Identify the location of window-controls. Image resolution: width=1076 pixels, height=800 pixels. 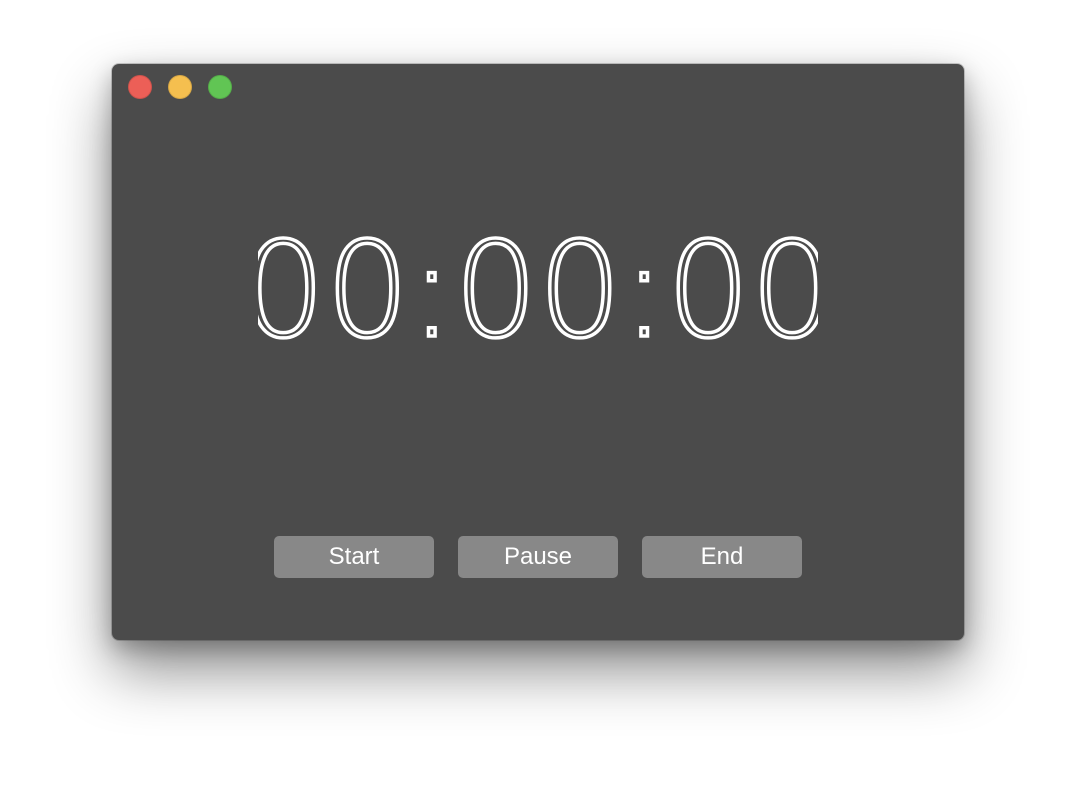
(180, 87).